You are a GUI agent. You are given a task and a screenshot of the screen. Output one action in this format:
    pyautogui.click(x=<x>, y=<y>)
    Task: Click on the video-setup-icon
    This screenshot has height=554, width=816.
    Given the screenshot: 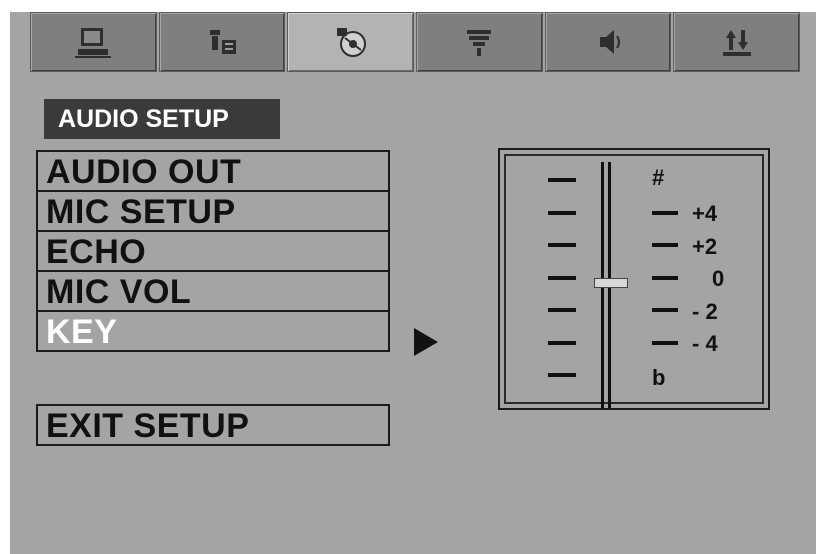 What is the action you would take?
    pyautogui.click(x=479, y=43)
    